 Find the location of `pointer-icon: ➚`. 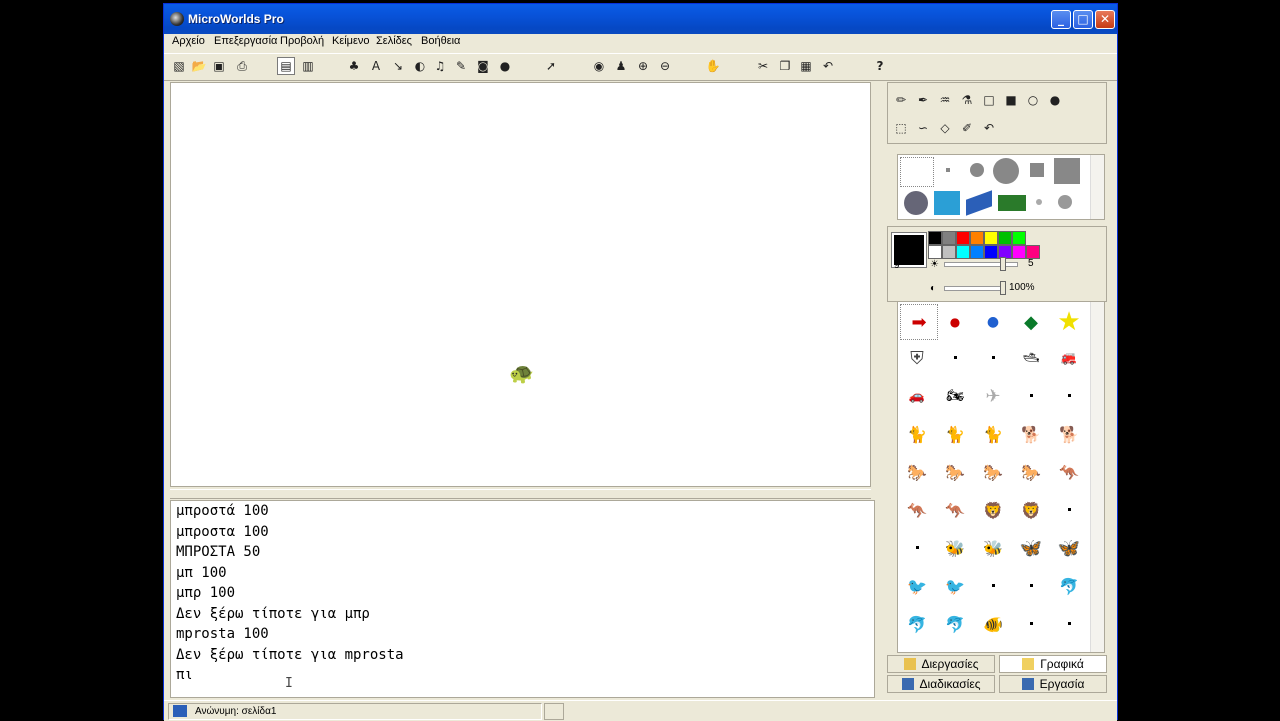

pointer-icon: ➚ is located at coordinates (551, 66).